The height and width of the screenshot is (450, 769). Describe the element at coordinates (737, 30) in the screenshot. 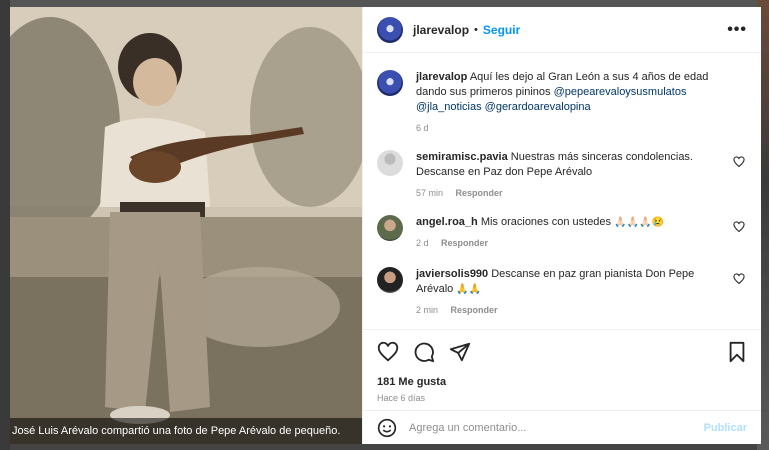

I see `more-options-icon: •••` at that location.